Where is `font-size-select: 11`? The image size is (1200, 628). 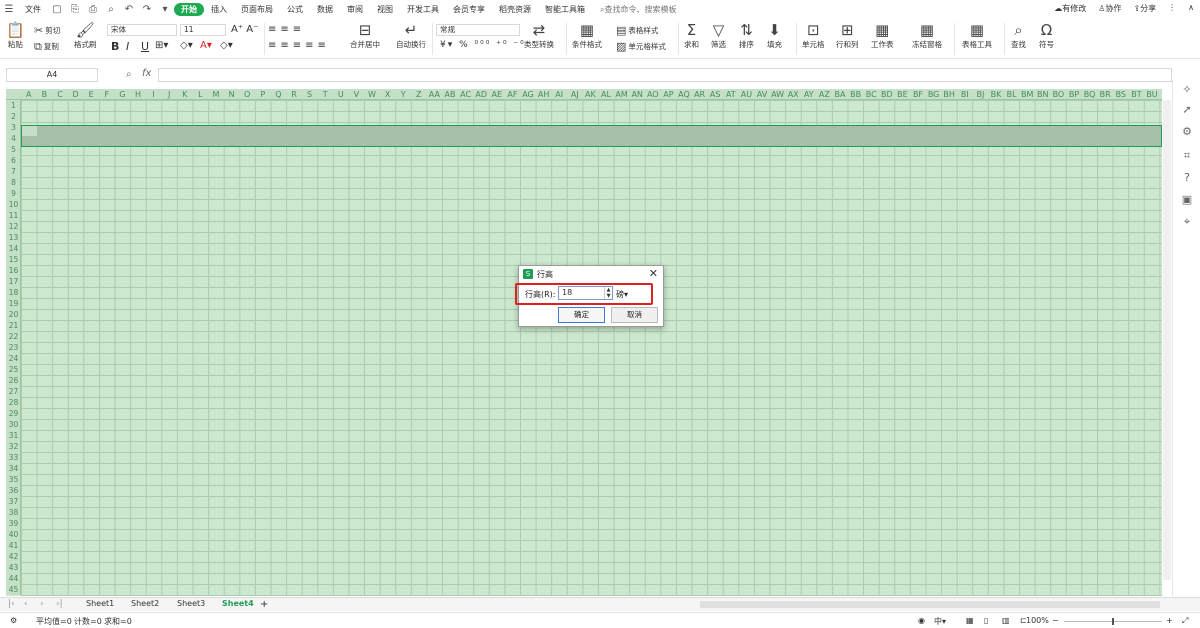 font-size-select: 11 is located at coordinates (203, 30).